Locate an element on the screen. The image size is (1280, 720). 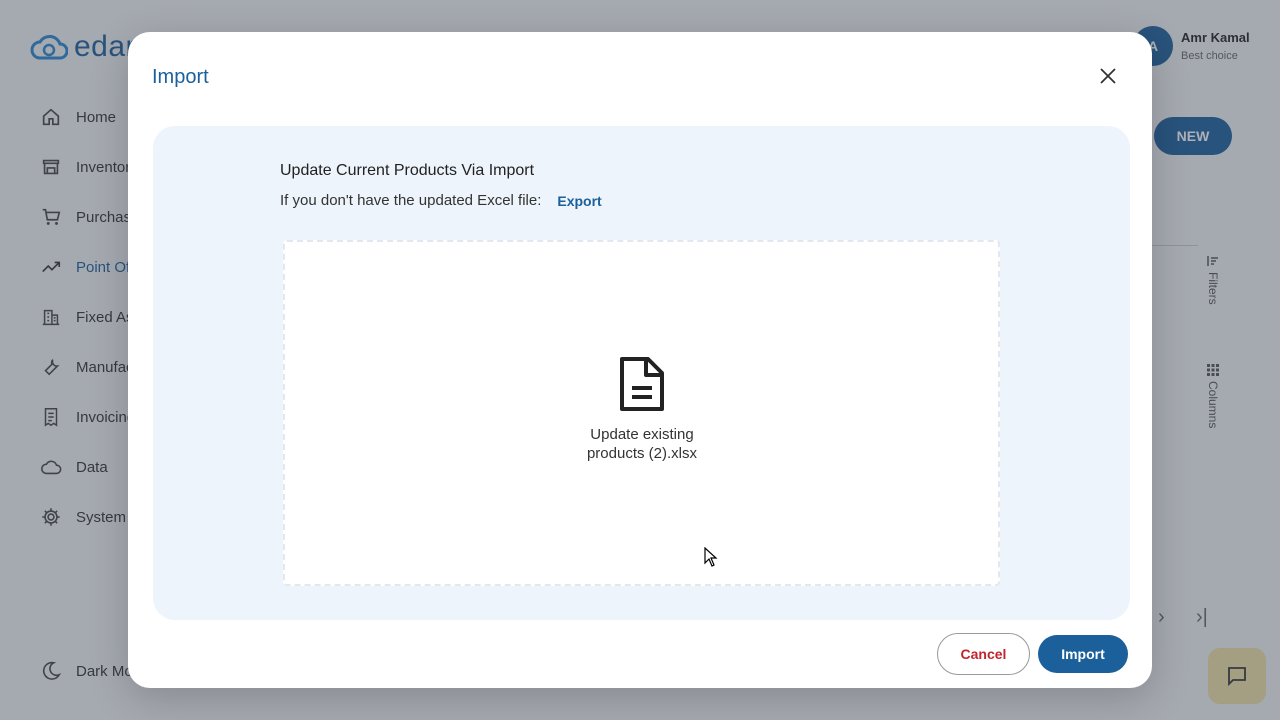
dialog-title: Import is located at coordinates (180, 77).